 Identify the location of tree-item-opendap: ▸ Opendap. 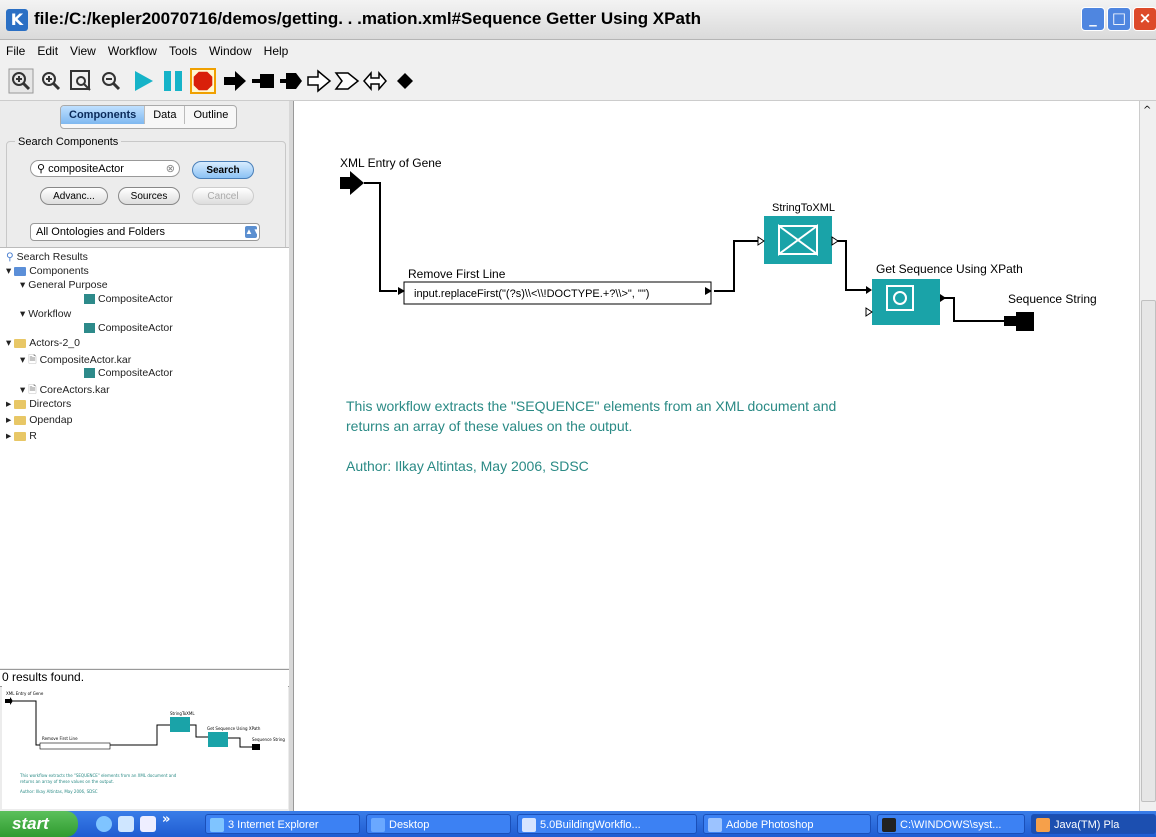
(39, 420).